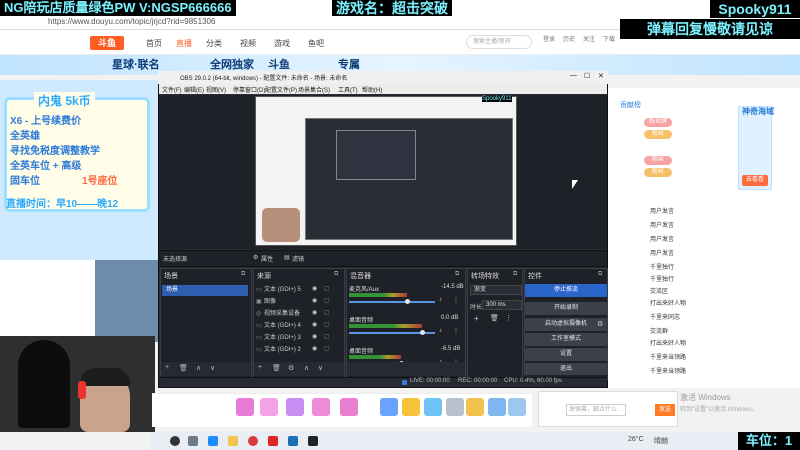  Describe the element at coordinates (295, 314) in the screenshot. I see `source-item: ◎ 视频采集设备` at that location.